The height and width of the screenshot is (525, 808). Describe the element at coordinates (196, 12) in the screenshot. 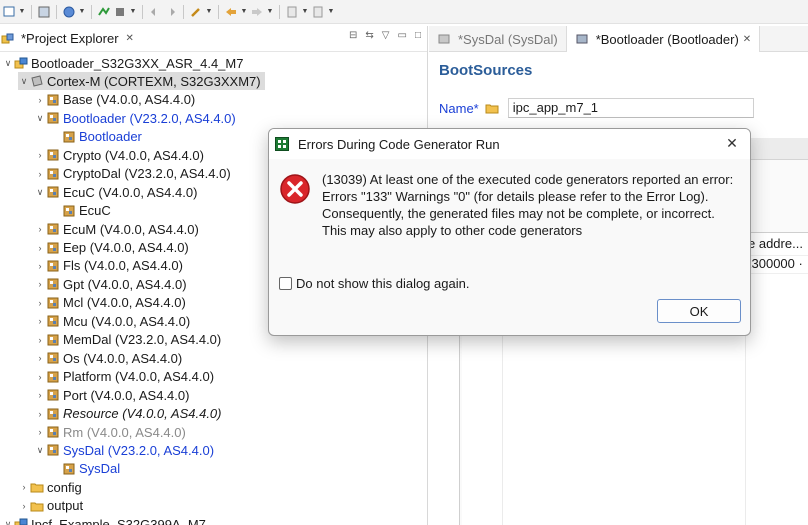

I see `tools-icon` at that location.